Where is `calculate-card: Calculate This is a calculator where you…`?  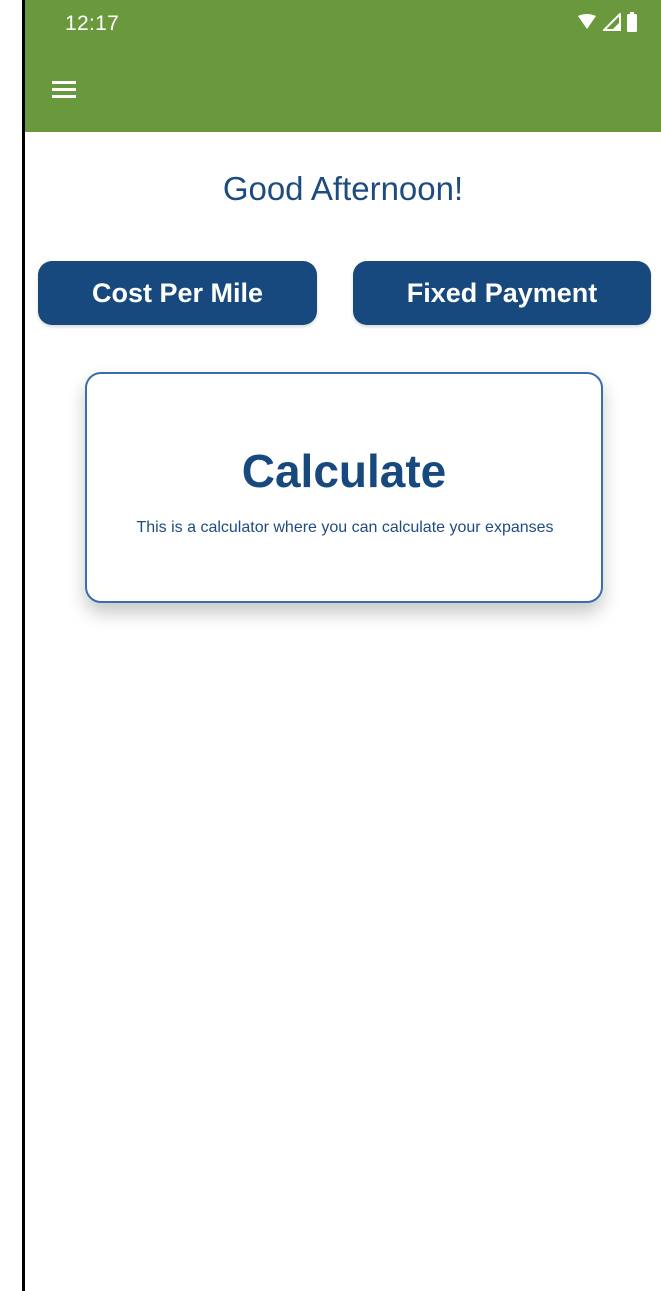 calculate-card: Calculate This is a calculator where you… is located at coordinates (344, 487).